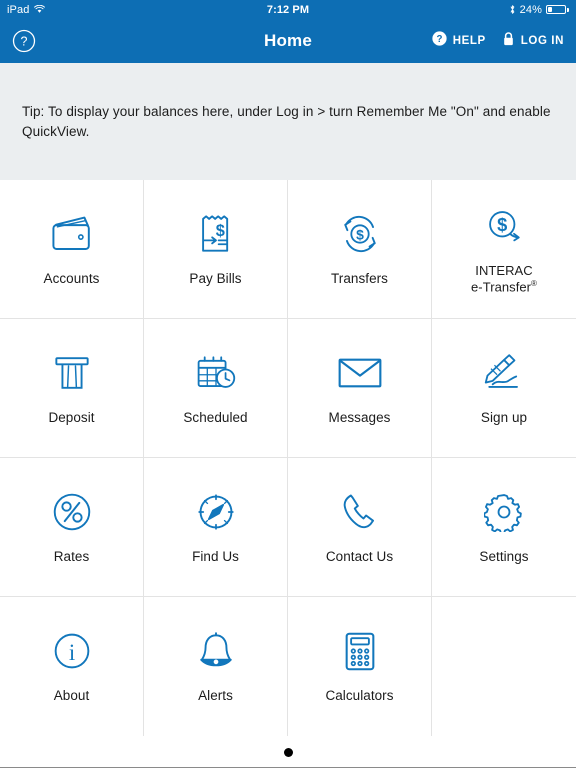 This screenshot has height=768, width=576. What do you see at coordinates (504, 512) in the screenshot?
I see `gear-icon` at bounding box center [504, 512].